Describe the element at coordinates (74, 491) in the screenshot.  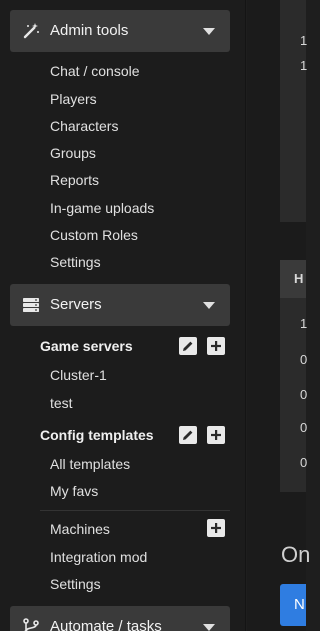
I see `sidebar-item-my-favs: My favs` at that location.